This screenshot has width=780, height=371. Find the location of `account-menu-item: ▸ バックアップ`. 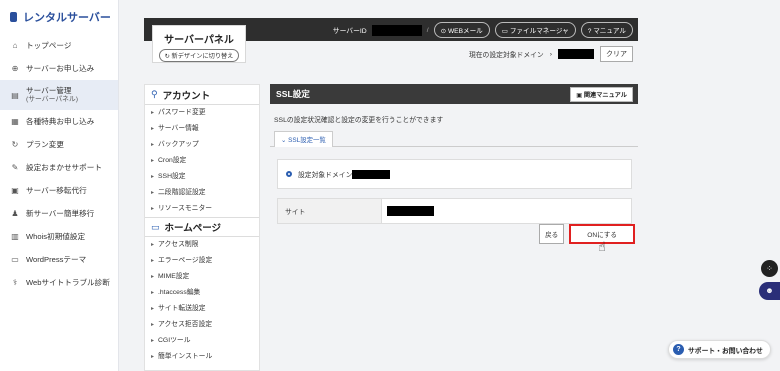

account-menu-item: ▸ バックアップ is located at coordinates (202, 145).